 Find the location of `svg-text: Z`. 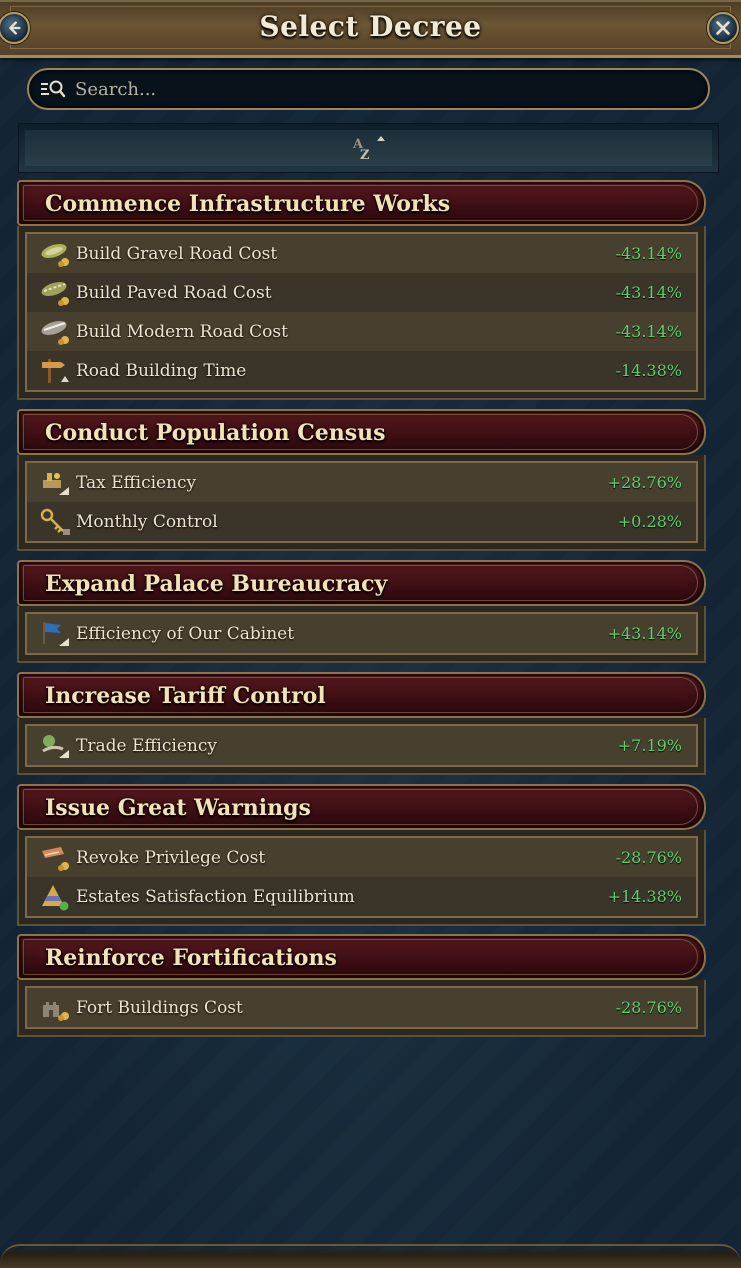

svg-text: Z is located at coordinates (365, 155).